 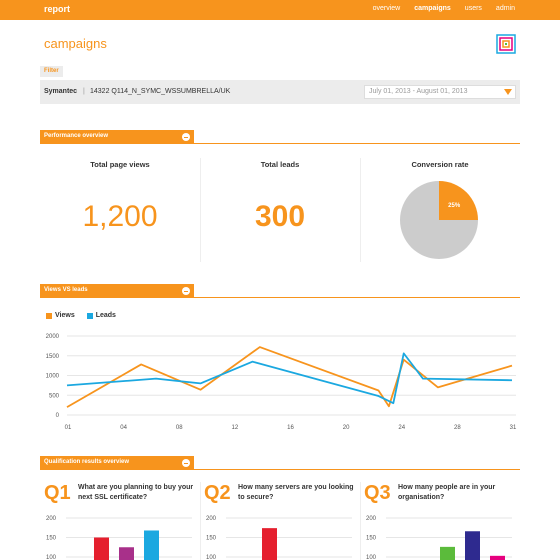 What do you see at coordinates (87, 462) in the screenshot?
I see `section-title: Qualification results overview` at bounding box center [87, 462].